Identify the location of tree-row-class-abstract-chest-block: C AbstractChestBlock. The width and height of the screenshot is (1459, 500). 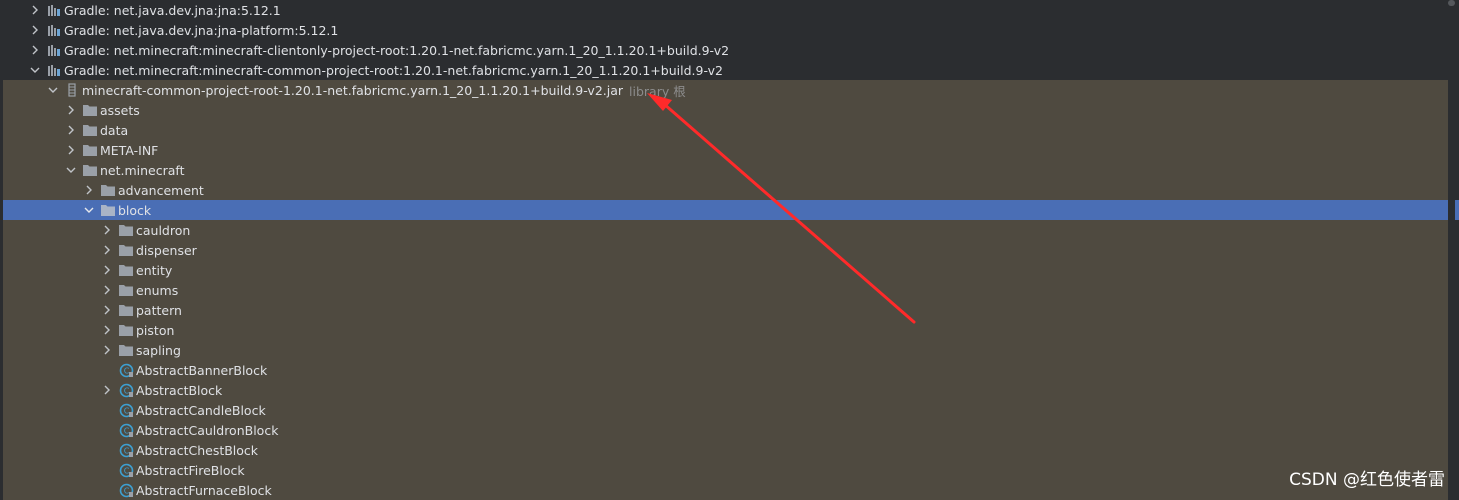
(729, 450).